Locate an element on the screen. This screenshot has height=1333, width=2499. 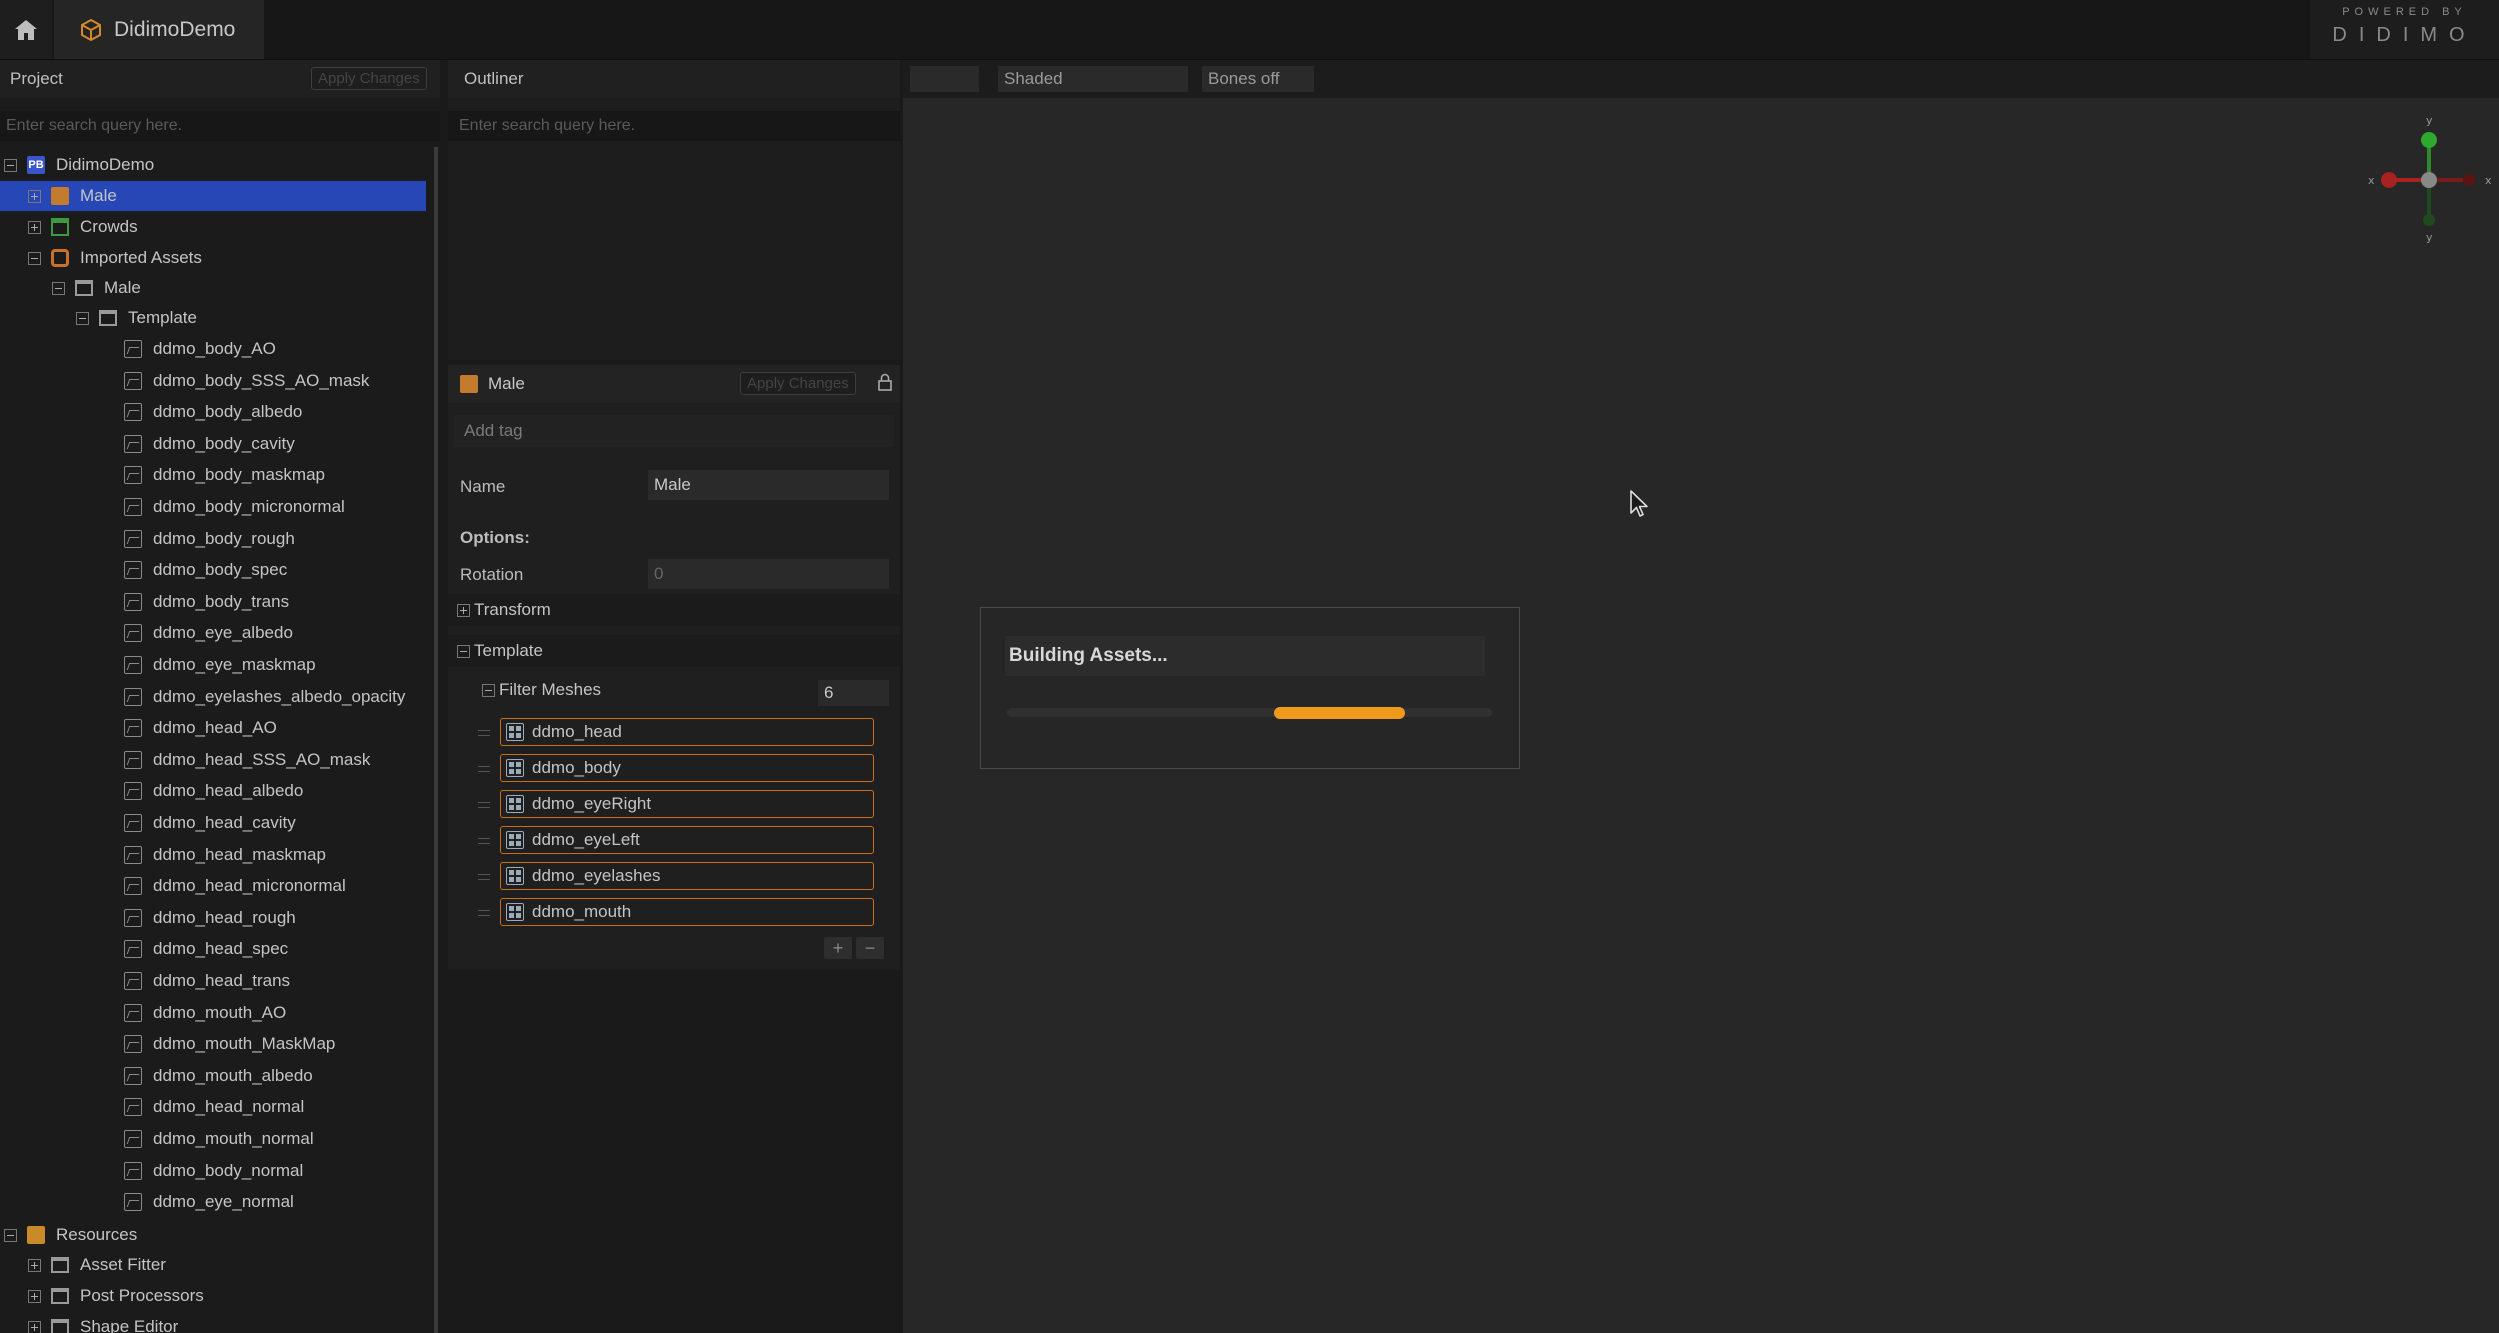
project-scrollbar is located at coordinates (436, 740).